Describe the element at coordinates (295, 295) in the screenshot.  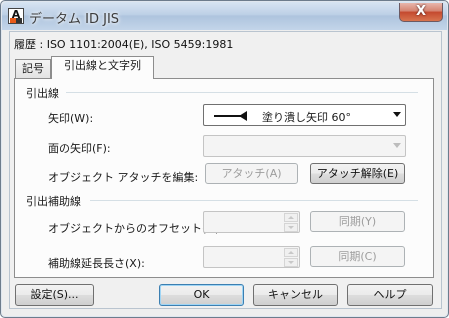
I see `cancel-button: キャンセル` at that location.